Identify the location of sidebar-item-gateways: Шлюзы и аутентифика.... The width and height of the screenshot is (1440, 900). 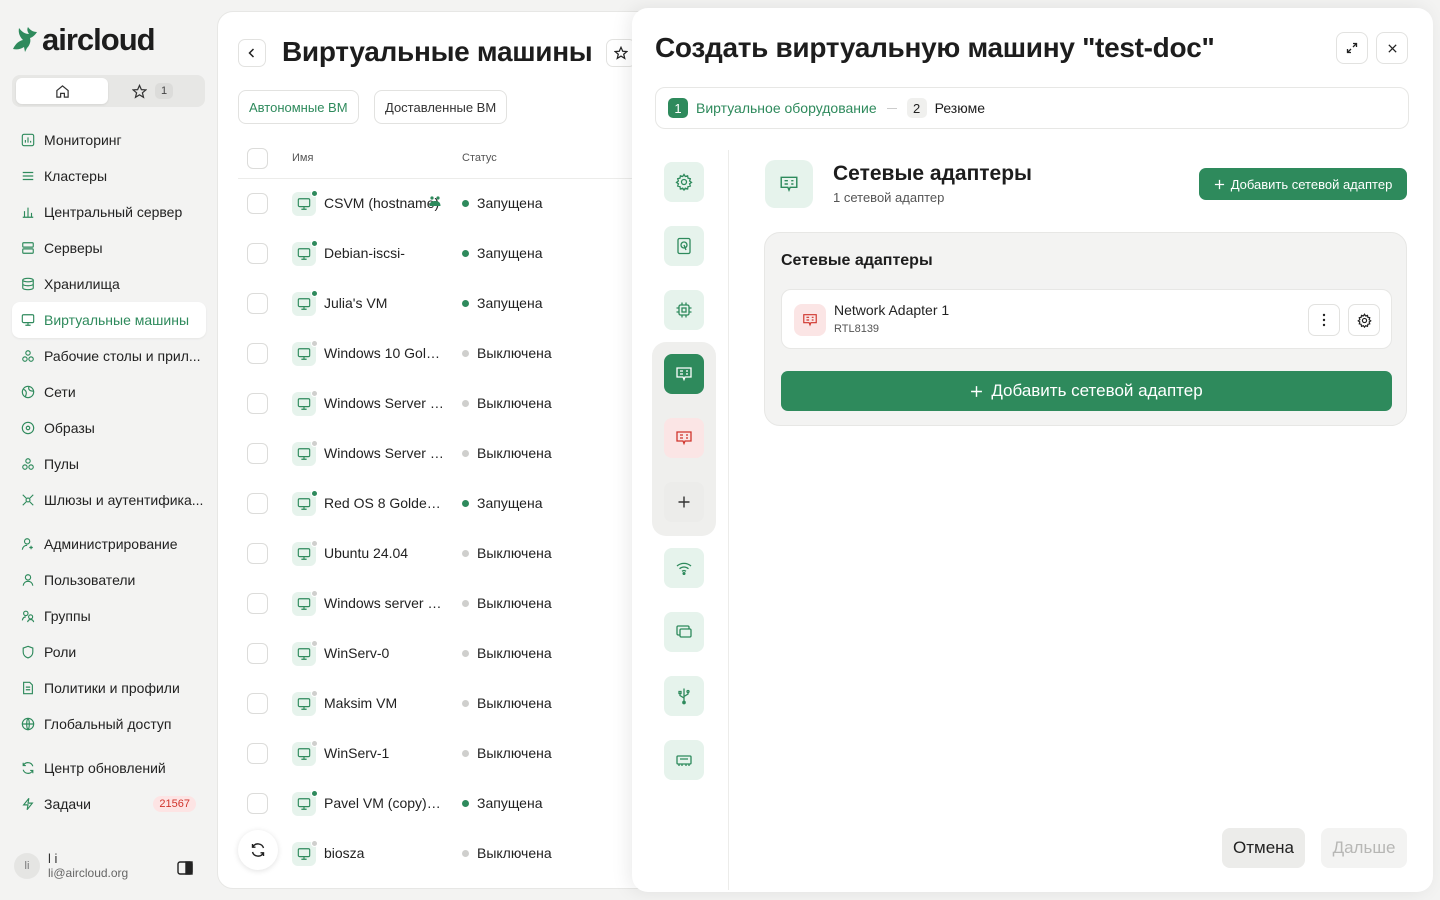
(109, 500).